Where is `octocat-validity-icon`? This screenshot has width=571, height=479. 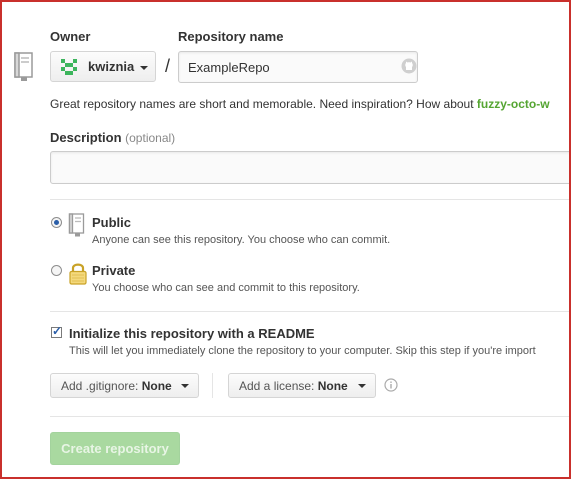 octocat-validity-icon is located at coordinates (409, 66).